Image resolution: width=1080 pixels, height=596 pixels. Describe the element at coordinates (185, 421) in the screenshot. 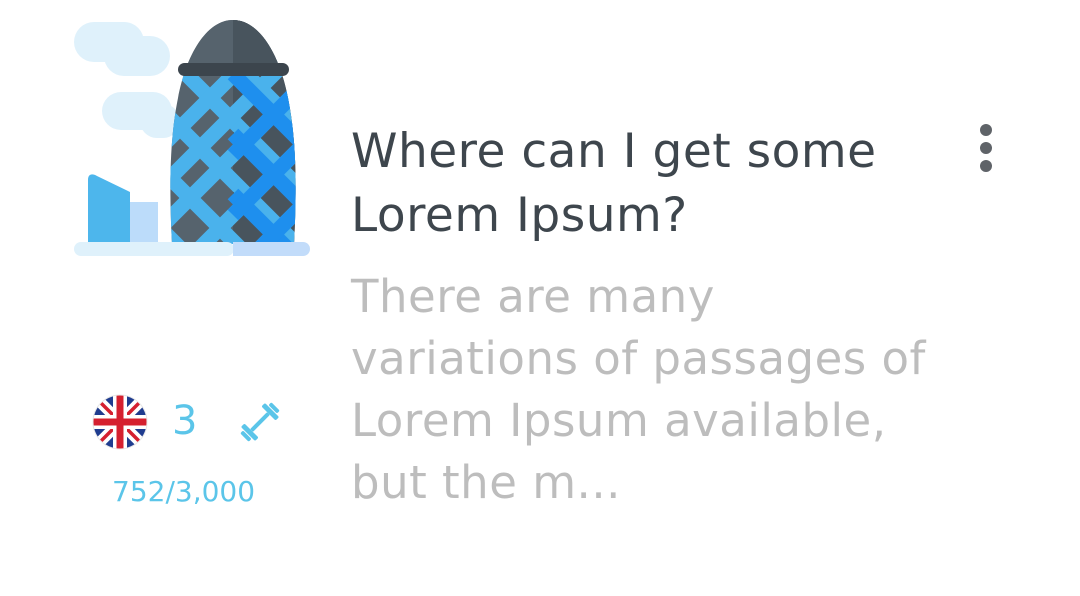

I see `level-number: 3` at that location.